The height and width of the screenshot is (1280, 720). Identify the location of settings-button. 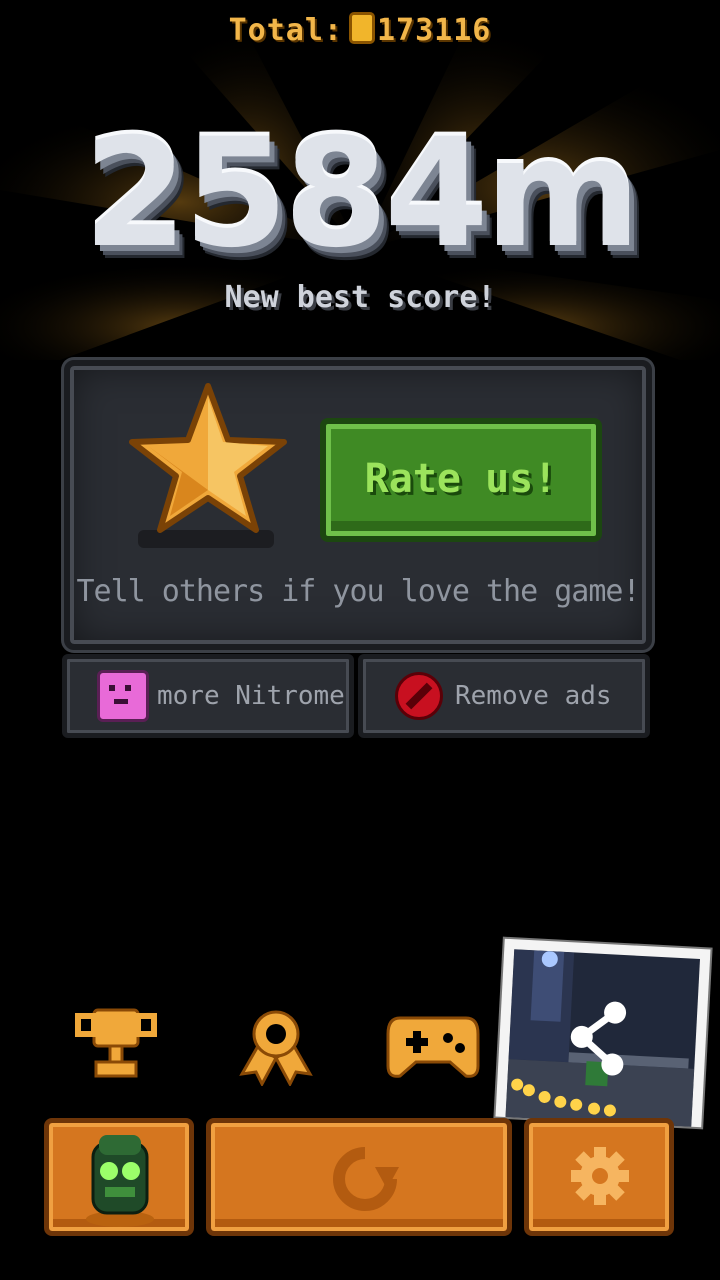
(599, 1177).